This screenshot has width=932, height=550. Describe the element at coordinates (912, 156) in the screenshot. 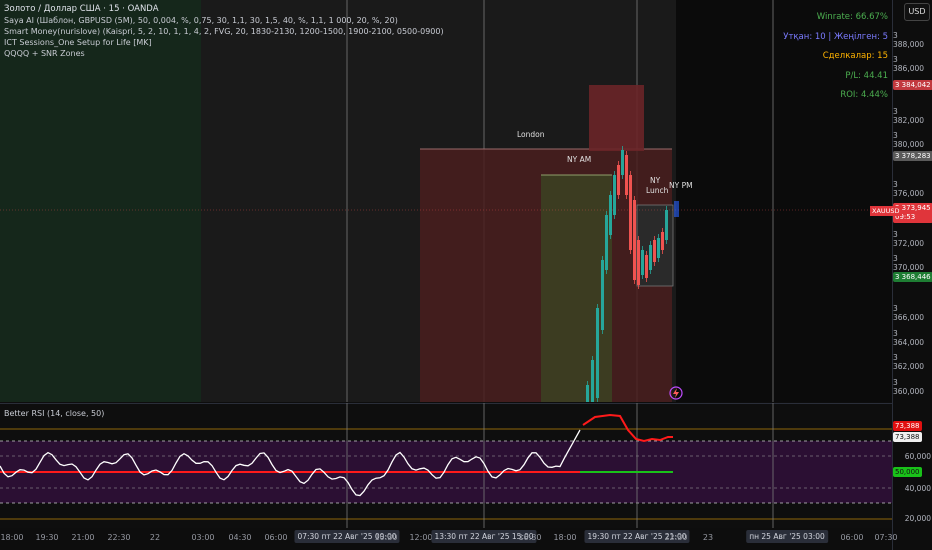

I see `price-badge-level: 3 378,283` at that location.